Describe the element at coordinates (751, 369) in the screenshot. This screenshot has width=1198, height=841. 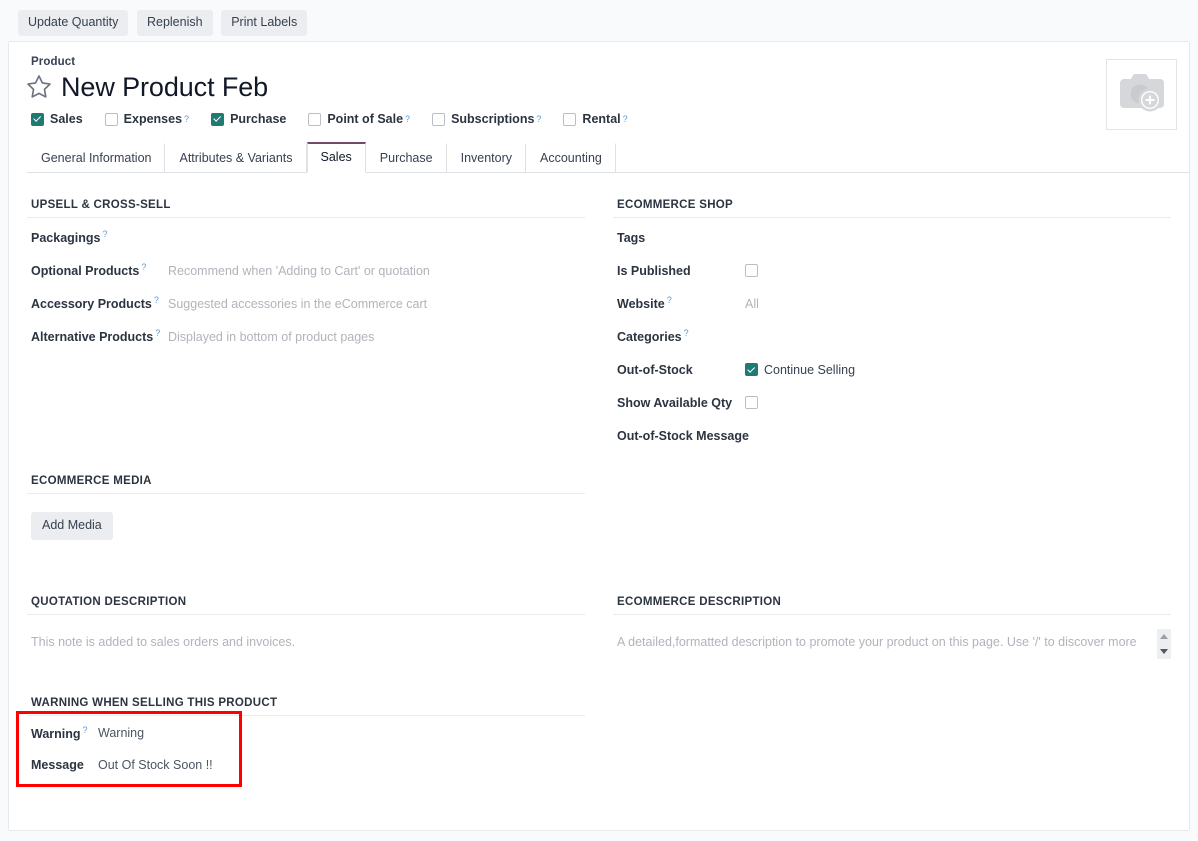
I see `continue-selling-checkbox` at that location.